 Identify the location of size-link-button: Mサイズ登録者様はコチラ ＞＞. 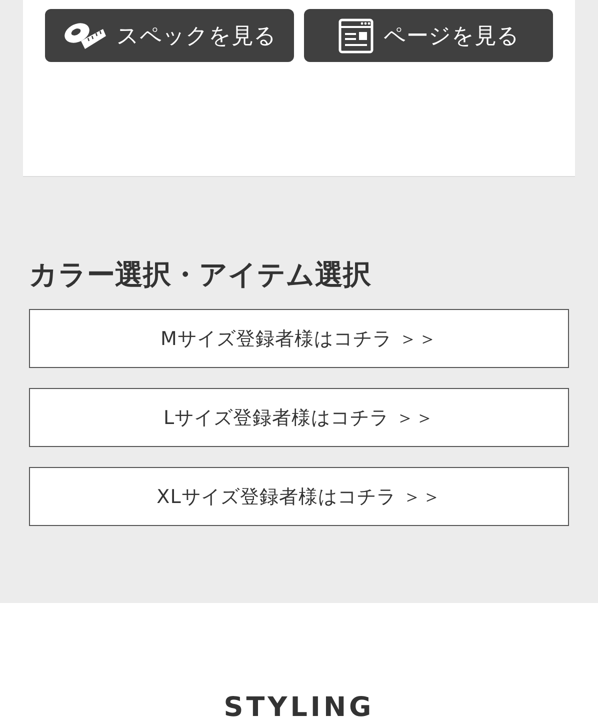
(299, 338).